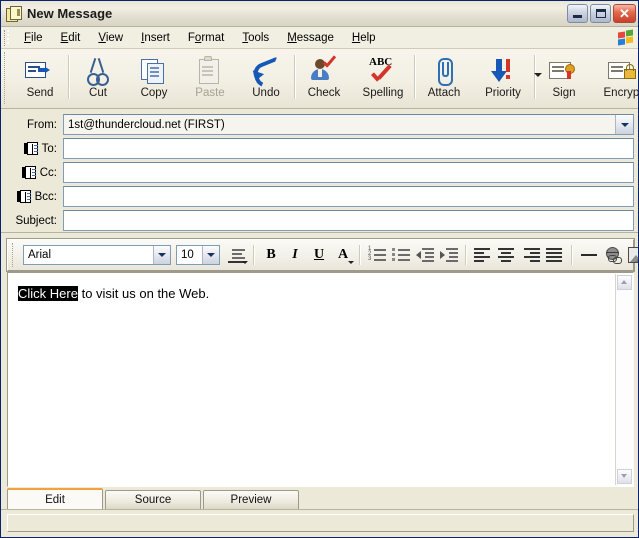 The image size is (639, 538). What do you see at coordinates (251, 499) in the screenshot?
I see `tab-preview: Preview` at bounding box center [251, 499].